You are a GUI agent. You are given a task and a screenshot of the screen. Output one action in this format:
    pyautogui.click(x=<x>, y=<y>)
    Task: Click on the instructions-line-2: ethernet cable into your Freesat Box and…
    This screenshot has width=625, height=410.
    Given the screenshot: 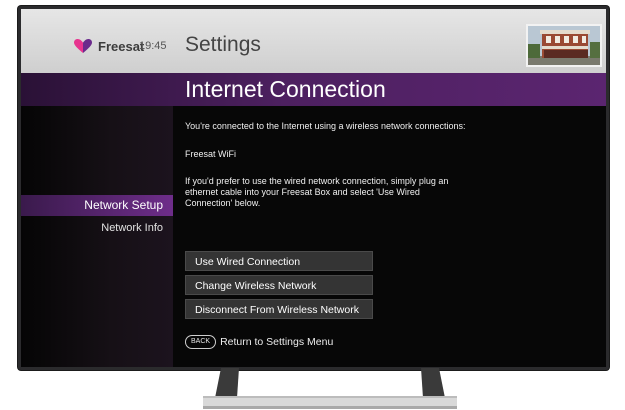 What is the action you would take?
    pyautogui.click(x=302, y=192)
    